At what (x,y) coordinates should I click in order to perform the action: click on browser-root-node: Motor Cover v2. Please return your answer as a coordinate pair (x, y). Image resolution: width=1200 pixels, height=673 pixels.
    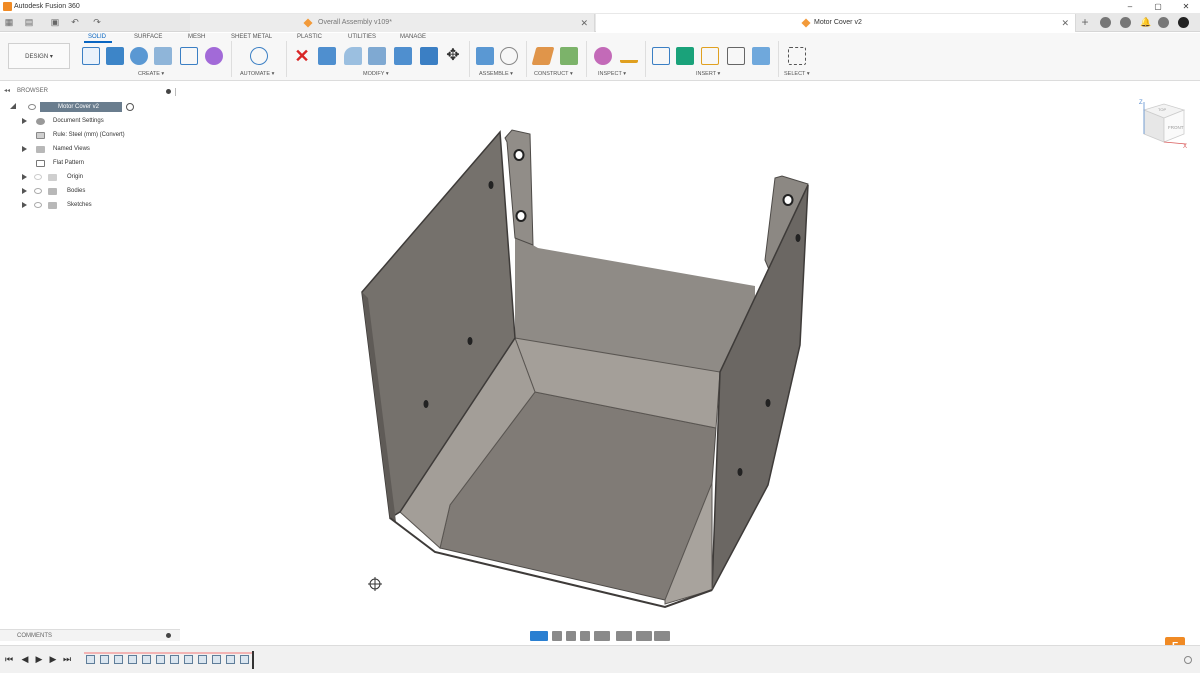
    Looking at the image, I should click on (72, 107).